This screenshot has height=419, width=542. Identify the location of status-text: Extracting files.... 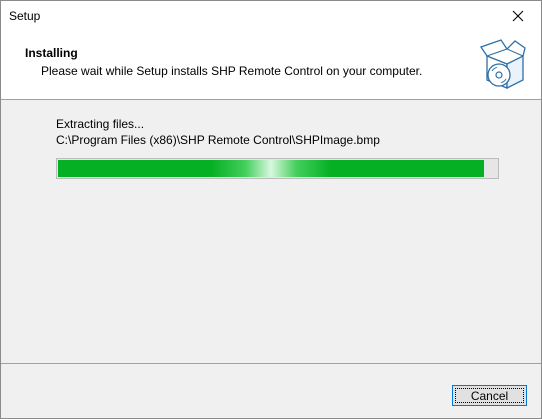
(100, 124).